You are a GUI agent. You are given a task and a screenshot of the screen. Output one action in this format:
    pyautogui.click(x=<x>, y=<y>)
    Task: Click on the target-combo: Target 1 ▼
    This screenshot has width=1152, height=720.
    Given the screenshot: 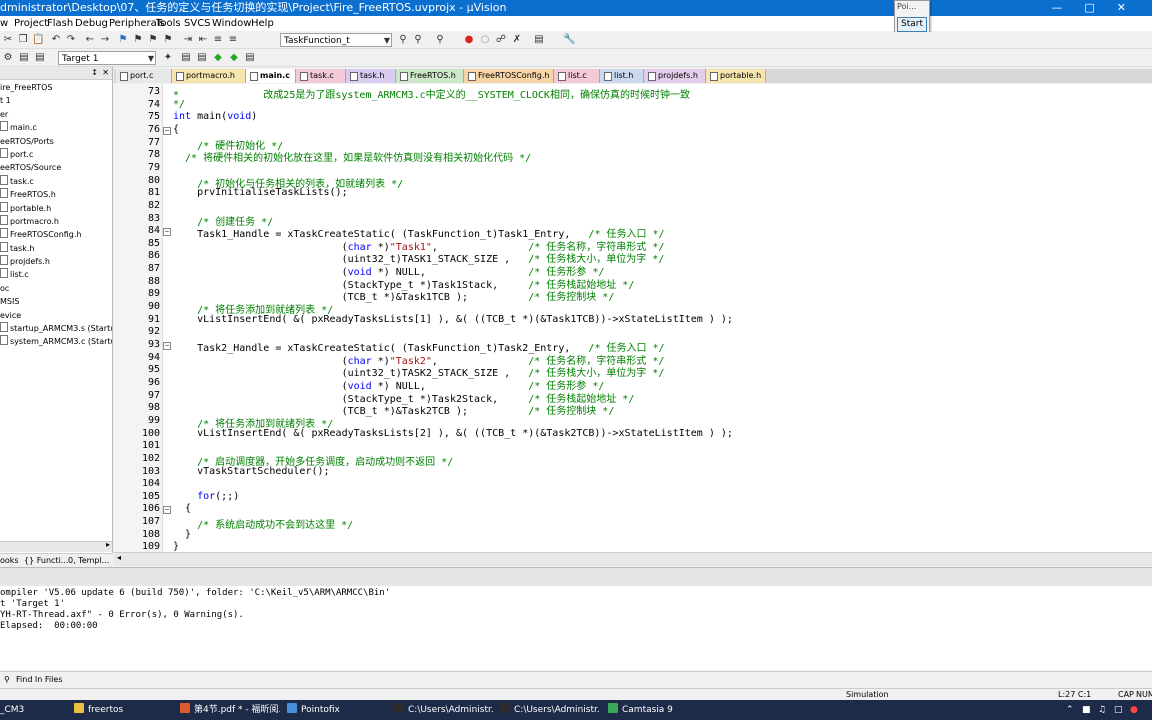 What is the action you would take?
    pyautogui.click(x=107, y=58)
    